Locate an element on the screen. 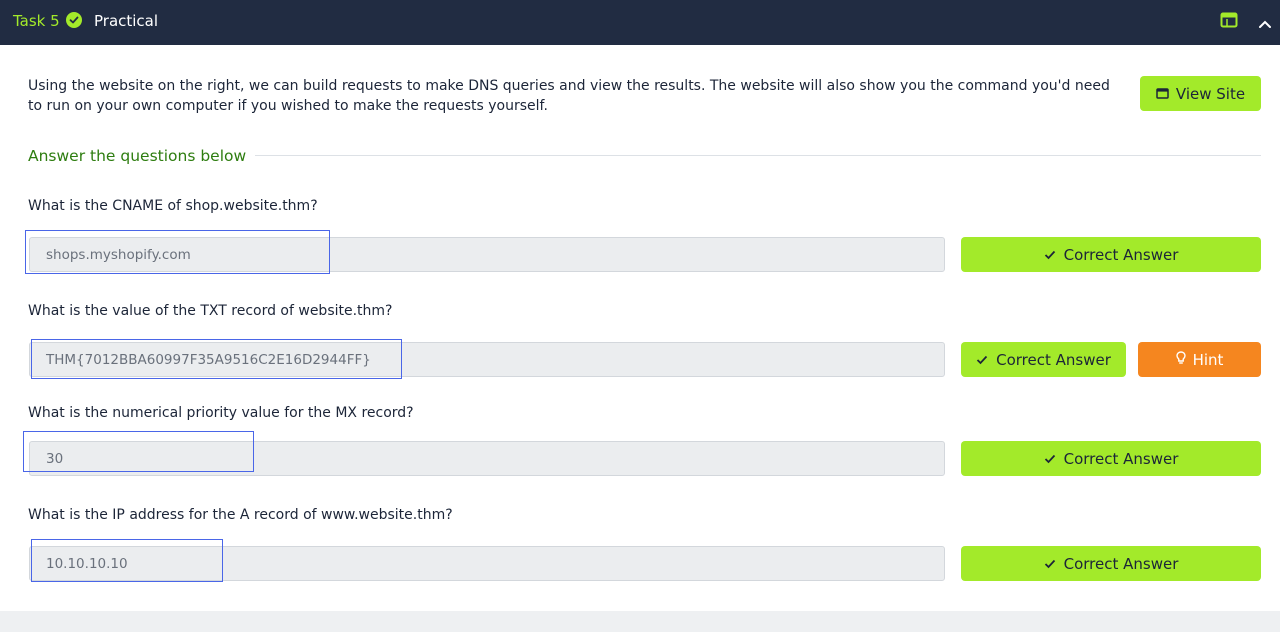 Image resolution: width=1280 pixels, height=632 pixels. chevron-up-icon is located at coordinates (1265, 23).